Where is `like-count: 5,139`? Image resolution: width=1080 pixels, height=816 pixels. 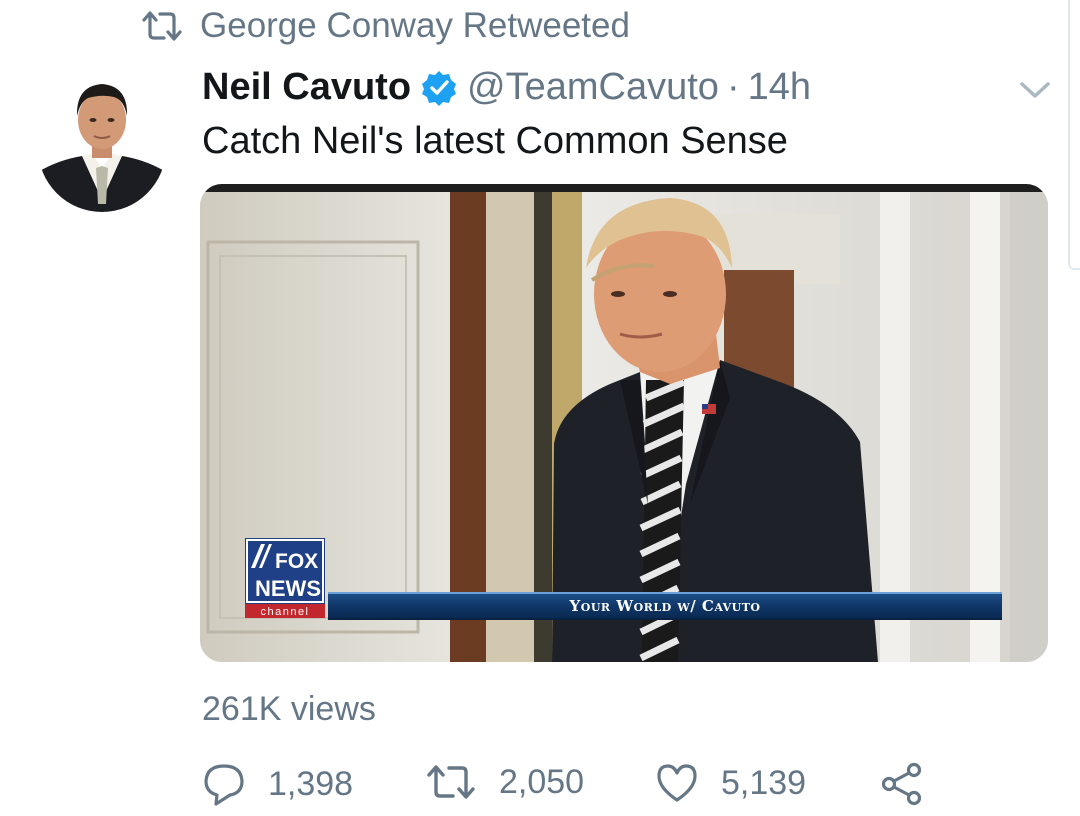 like-count: 5,139 is located at coordinates (764, 782).